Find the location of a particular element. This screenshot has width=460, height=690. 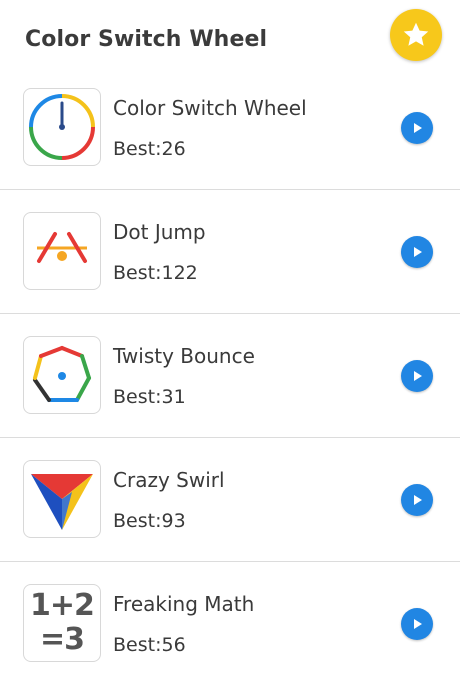

twisty-bounce-icon is located at coordinates (62, 374).